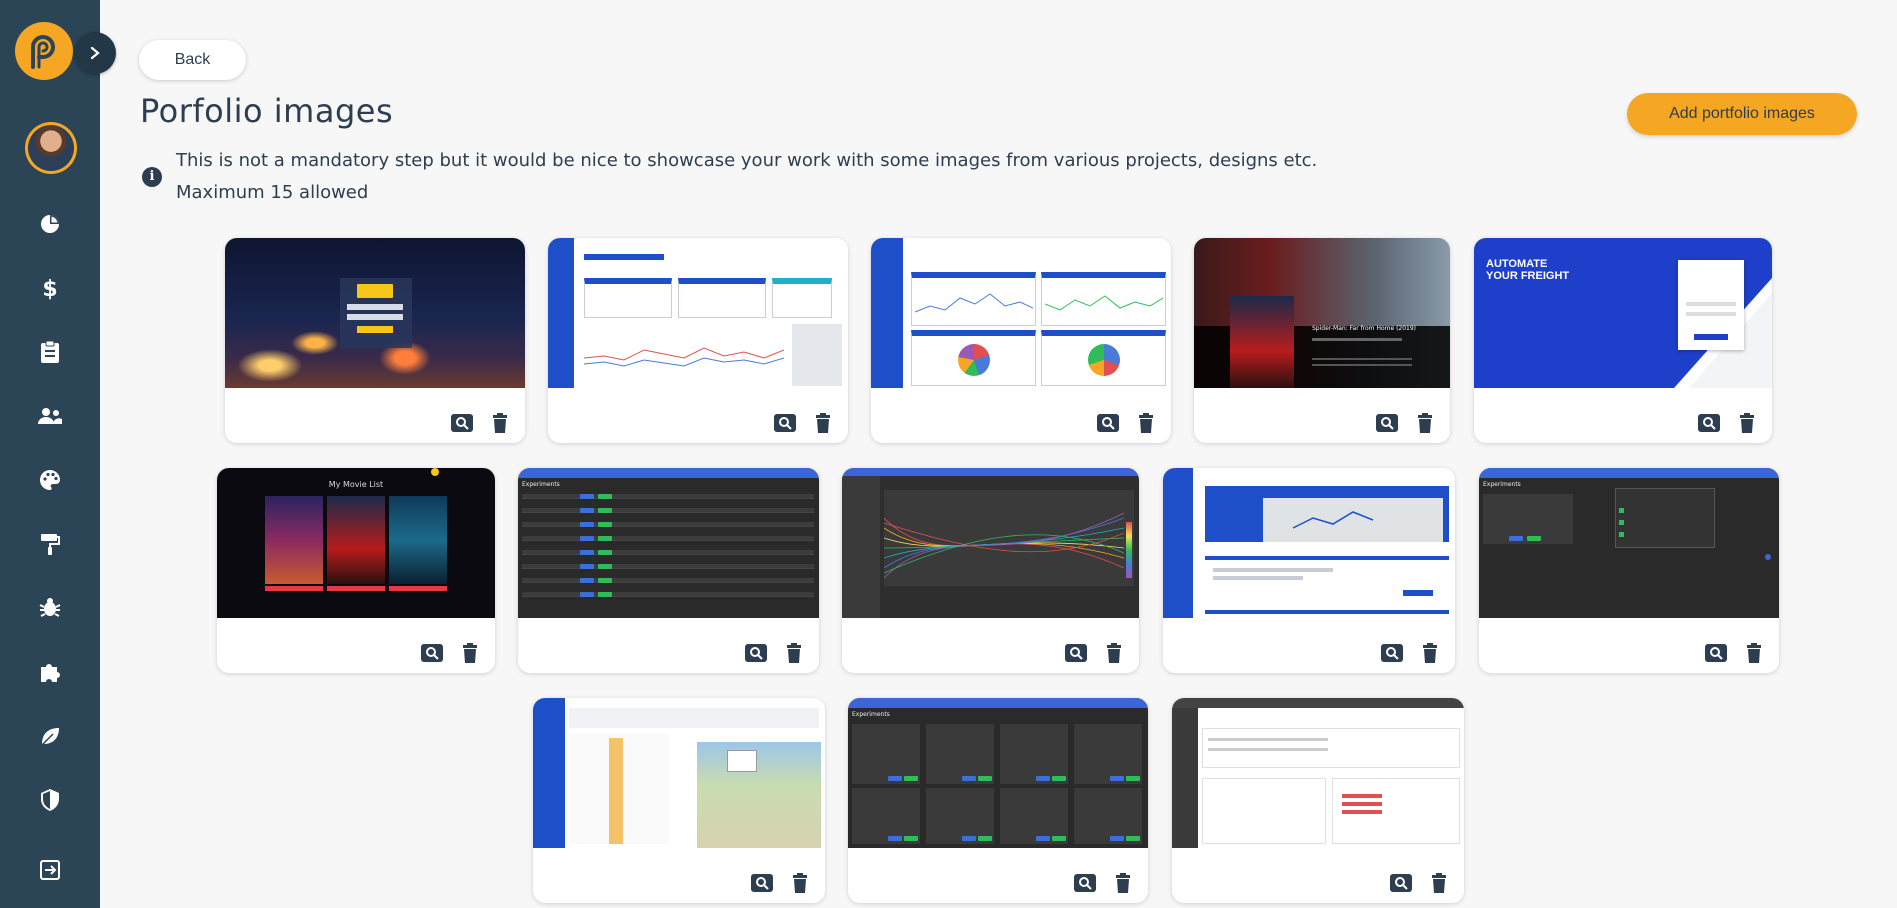 This screenshot has height=908, width=1897. What do you see at coordinates (50, 480) in the screenshot?
I see `palette-icon` at bounding box center [50, 480].